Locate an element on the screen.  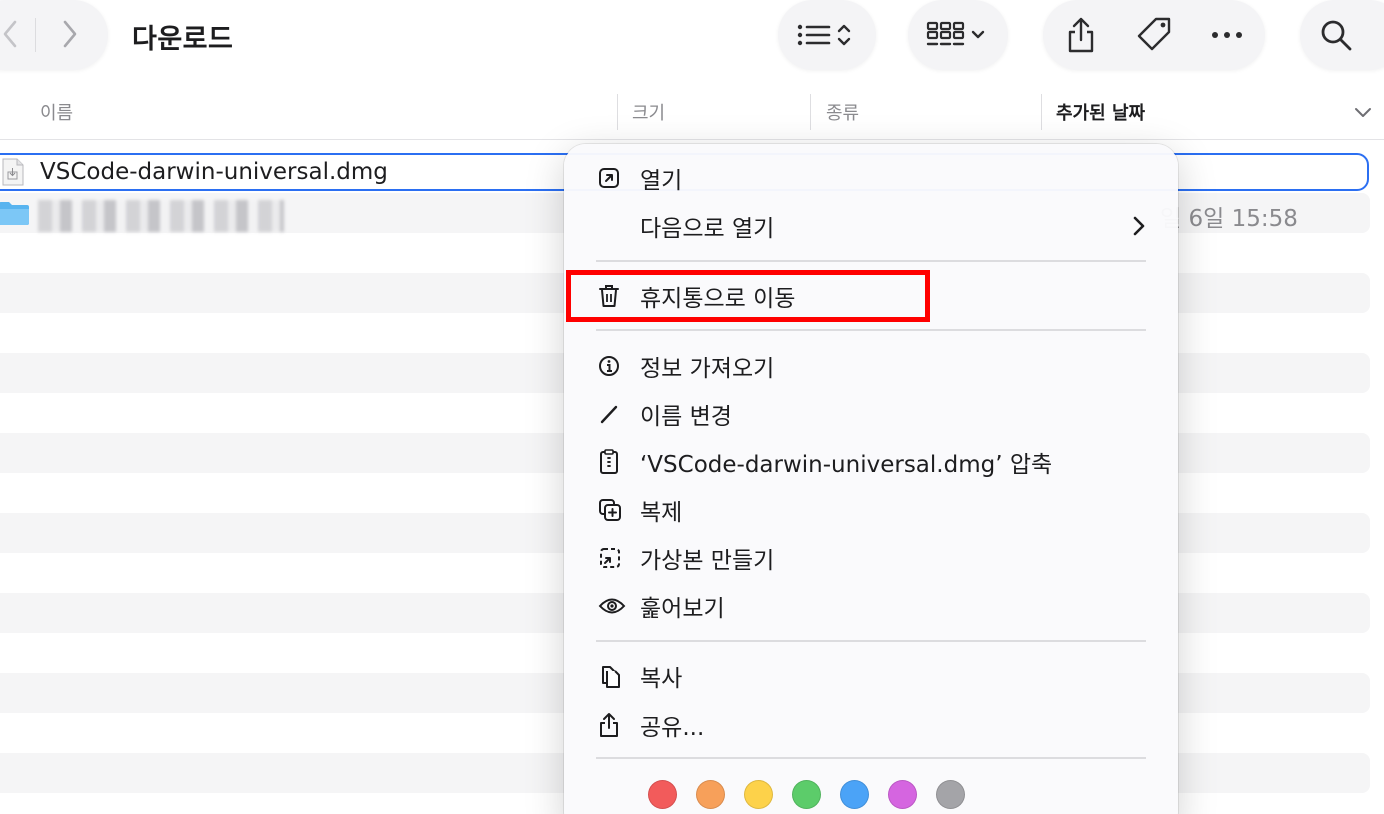
file-name: VSCode-darwin-universal.dmg is located at coordinates (214, 172).